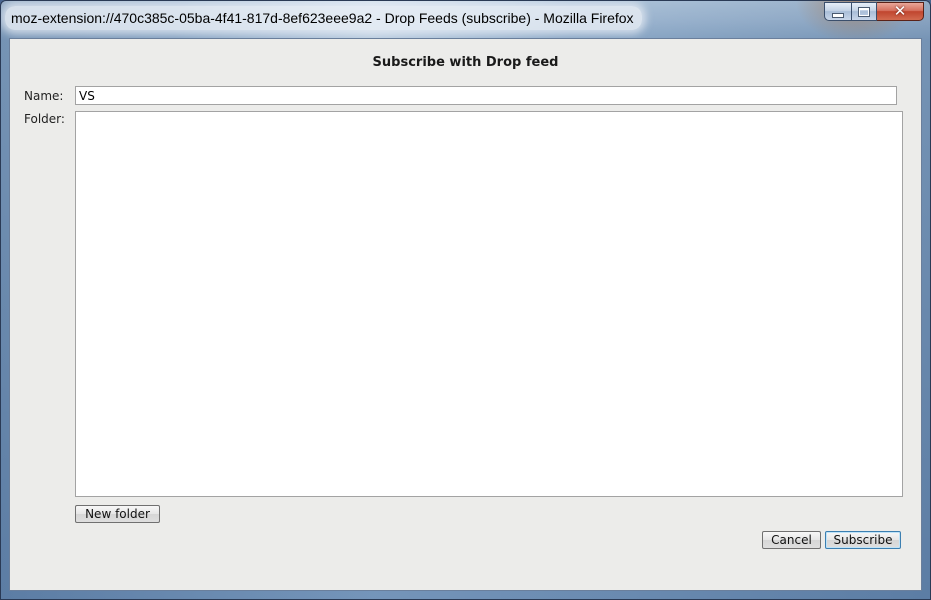 The image size is (931, 600). Describe the element at coordinates (838, 15) in the screenshot. I see `minimize-icon` at that location.